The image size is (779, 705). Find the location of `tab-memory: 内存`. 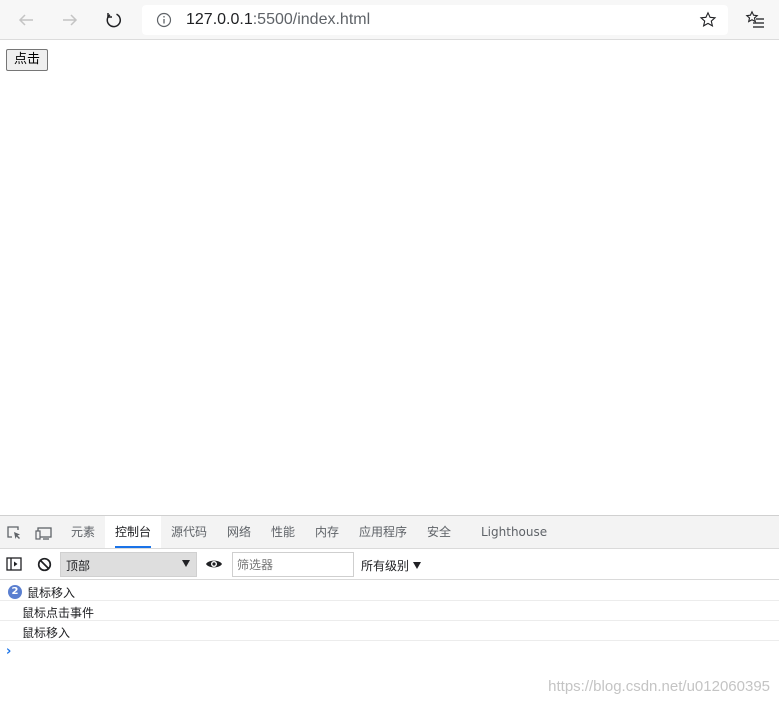

tab-memory: 内存 is located at coordinates (327, 532).